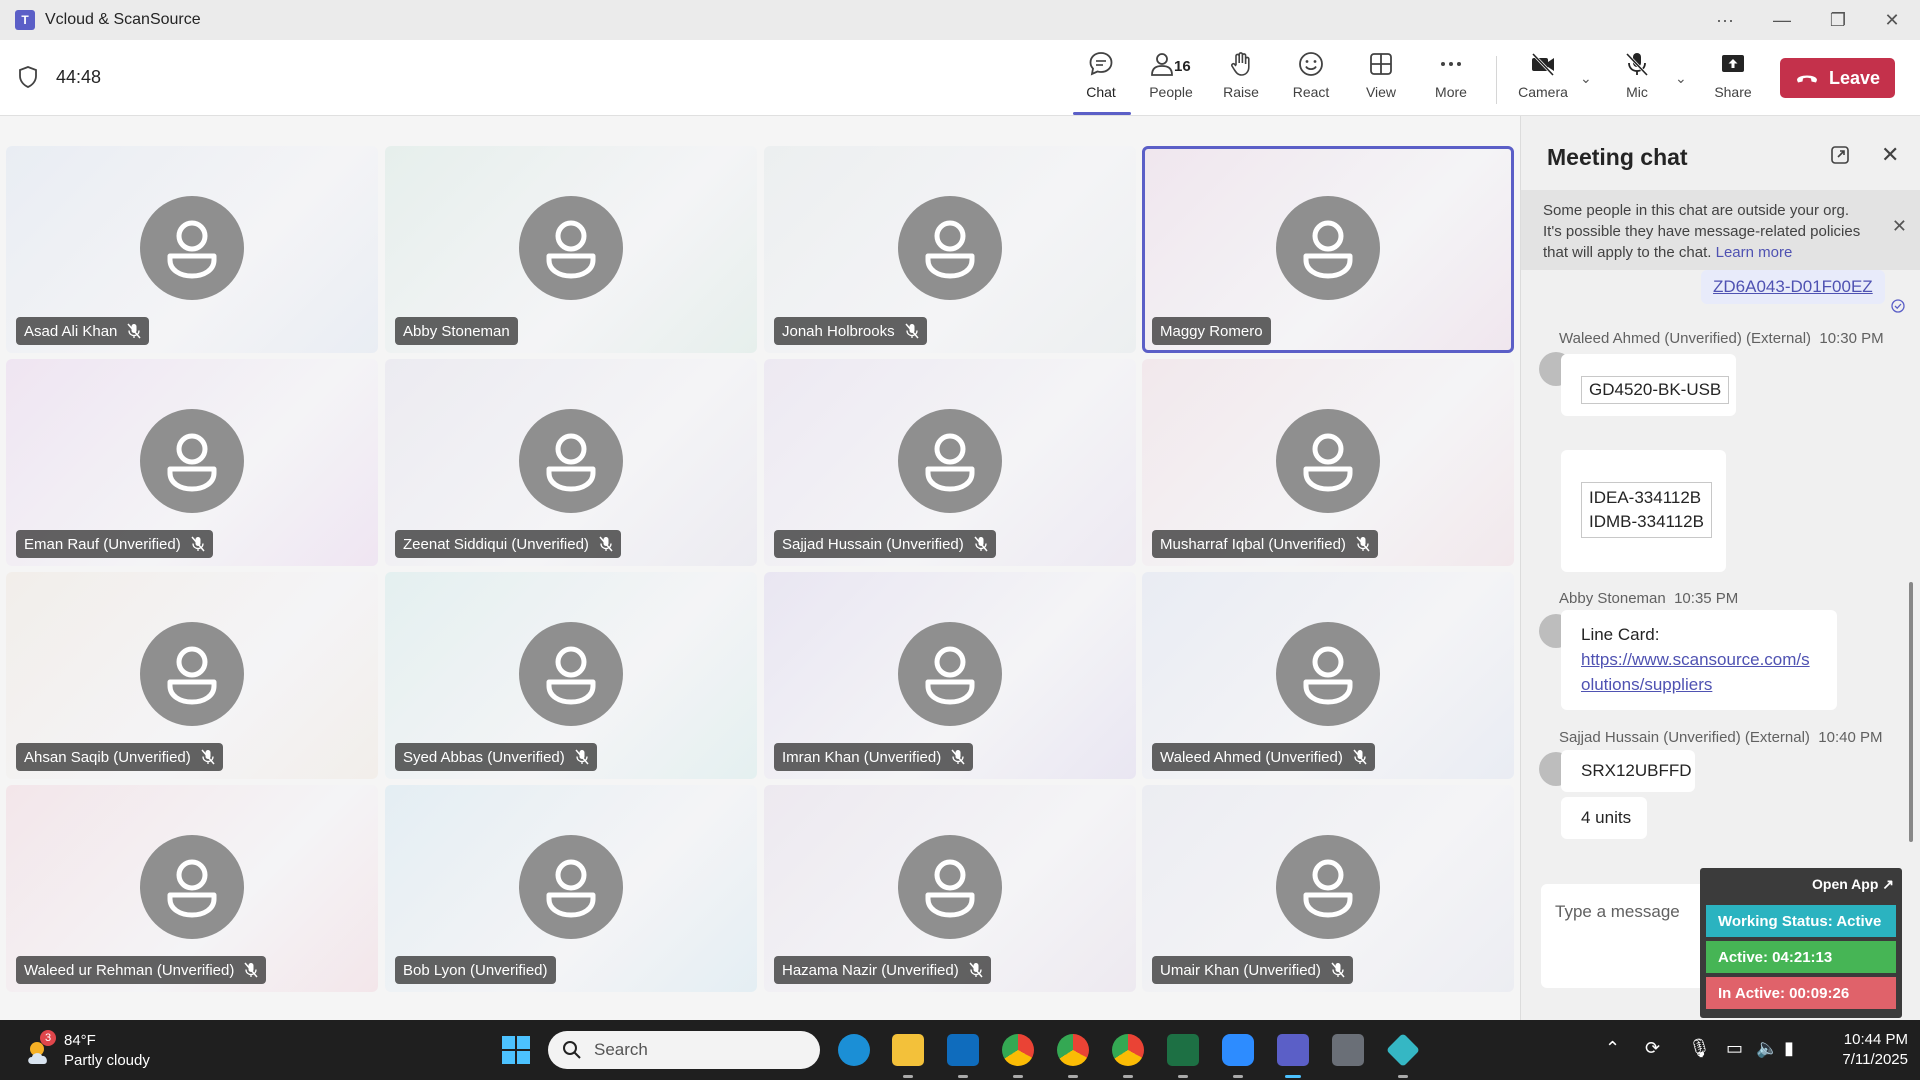 The width and height of the screenshot is (1920, 1080). What do you see at coordinates (1238, 1050) in the screenshot?
I see `zoom-icon` at bounding box center [1238, 1050].